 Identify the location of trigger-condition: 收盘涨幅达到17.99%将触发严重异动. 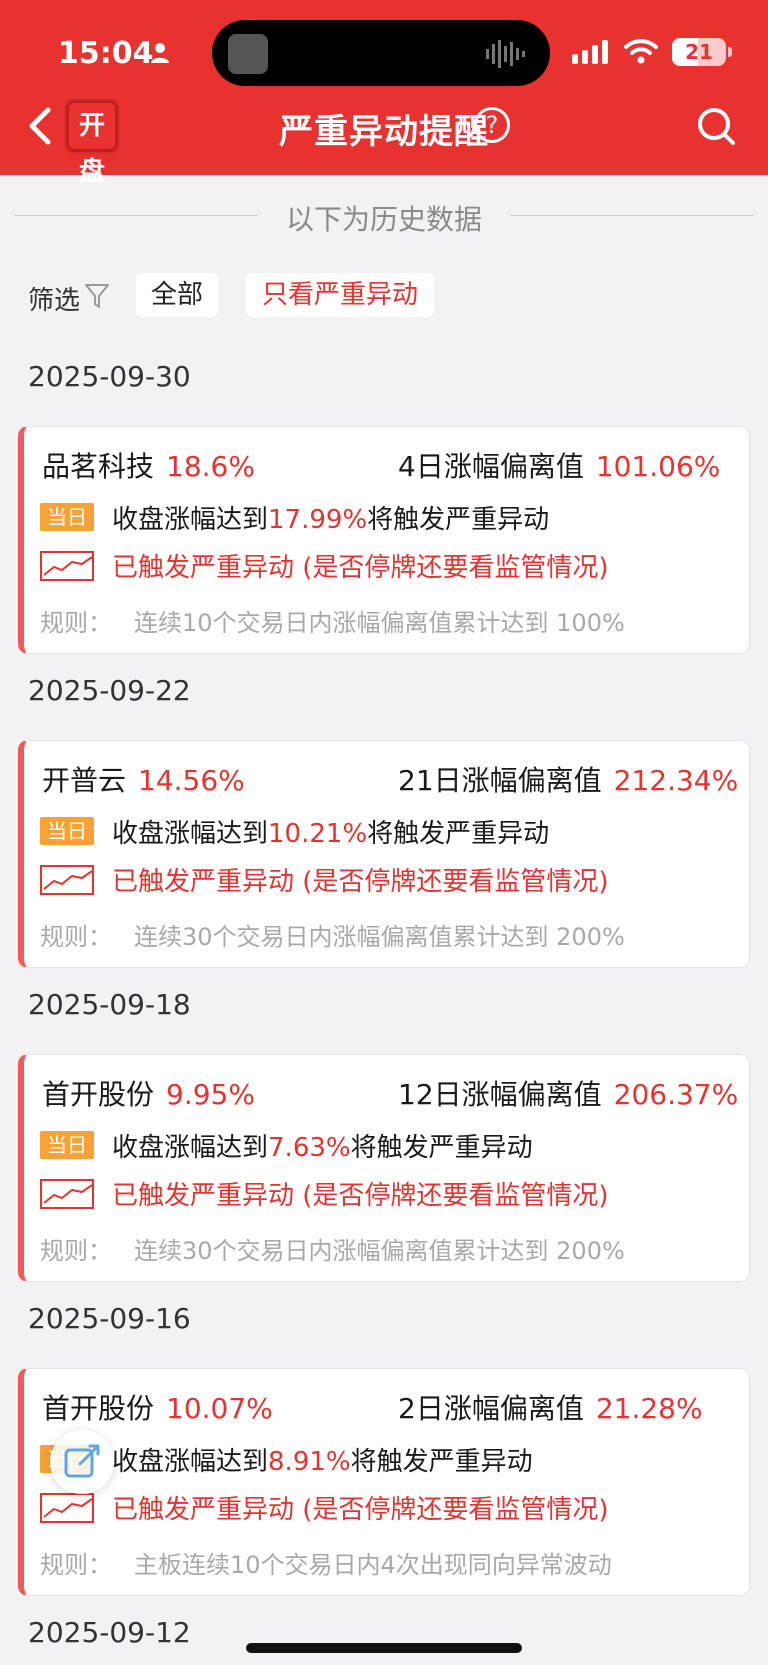
(330, 517).